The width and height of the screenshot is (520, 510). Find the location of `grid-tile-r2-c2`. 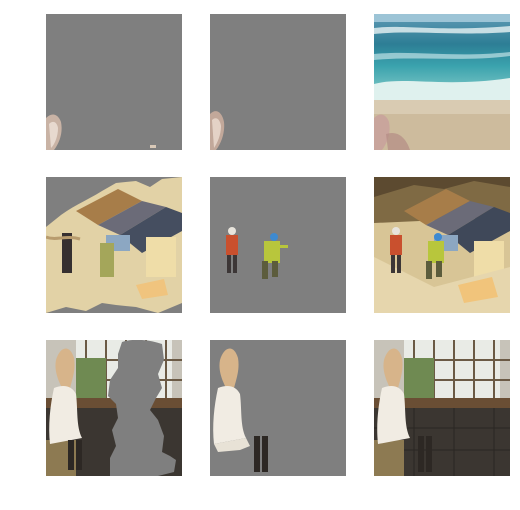

grid-tile-r2-c2 is located at coordinates (278, 245).